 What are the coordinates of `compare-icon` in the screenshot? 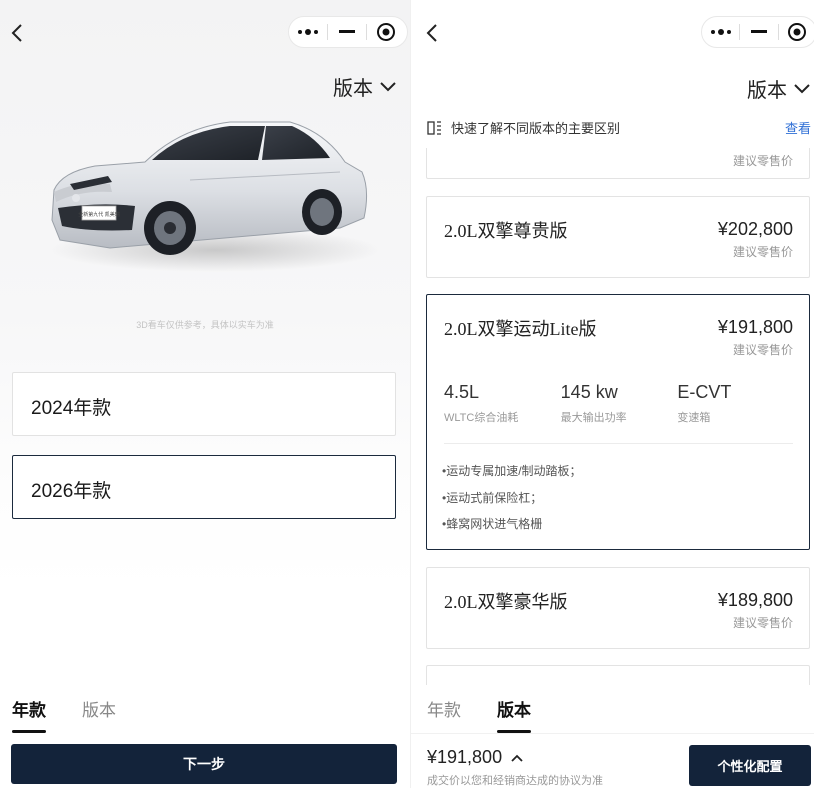 It's located at (434, 127).